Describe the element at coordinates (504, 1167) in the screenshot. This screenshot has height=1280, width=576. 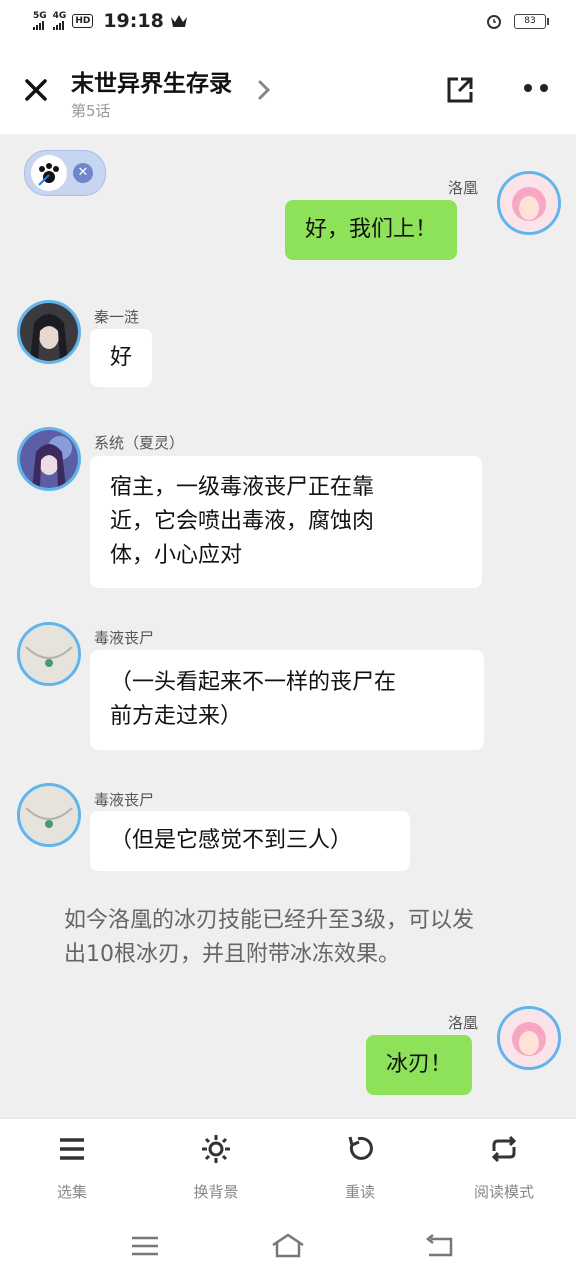
I see `reading-mode-button: 阅读模式` at that location.